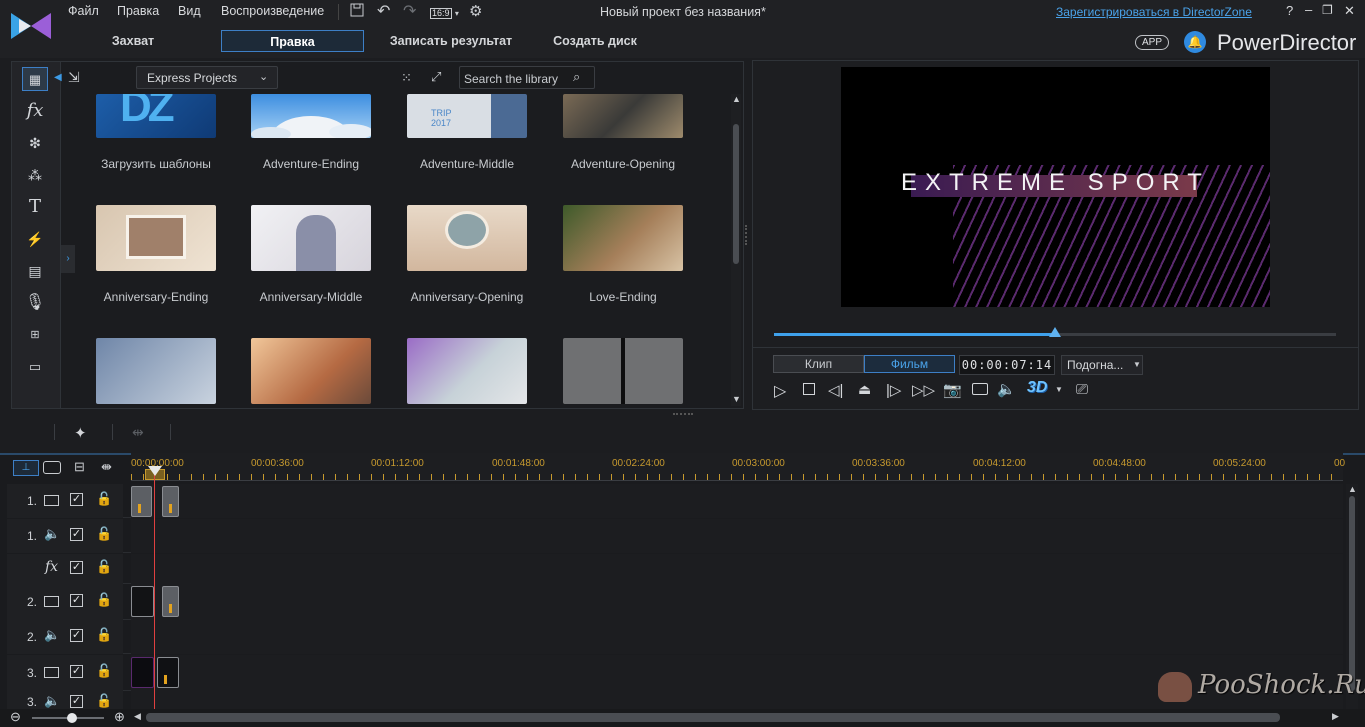  I want to click on fit-timeline-icon: ⇼, so click(106, 467).